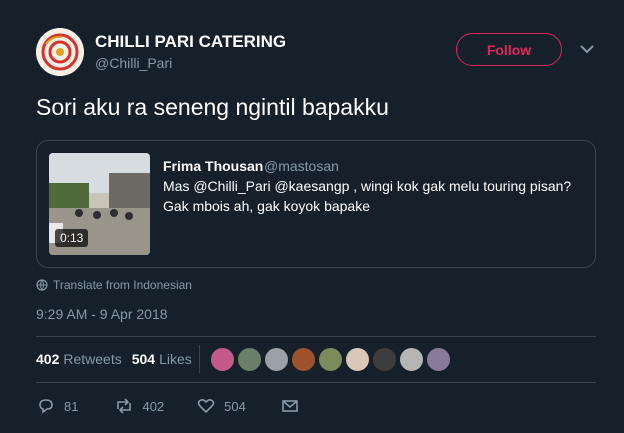 Image resolution: width=624 pixels, height=433 pixels. Describe the element at coordinates (213, 166) in the screenshot. I see `quoted-author-name: Frima Thousan` at that location.